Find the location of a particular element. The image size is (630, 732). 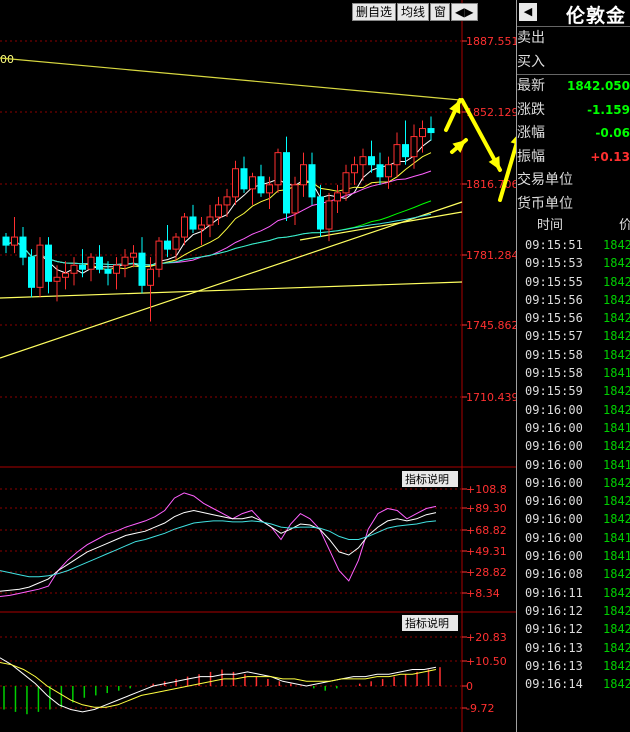

tick-row: 09:15:57 1842 is located at coordinates (573, 336).